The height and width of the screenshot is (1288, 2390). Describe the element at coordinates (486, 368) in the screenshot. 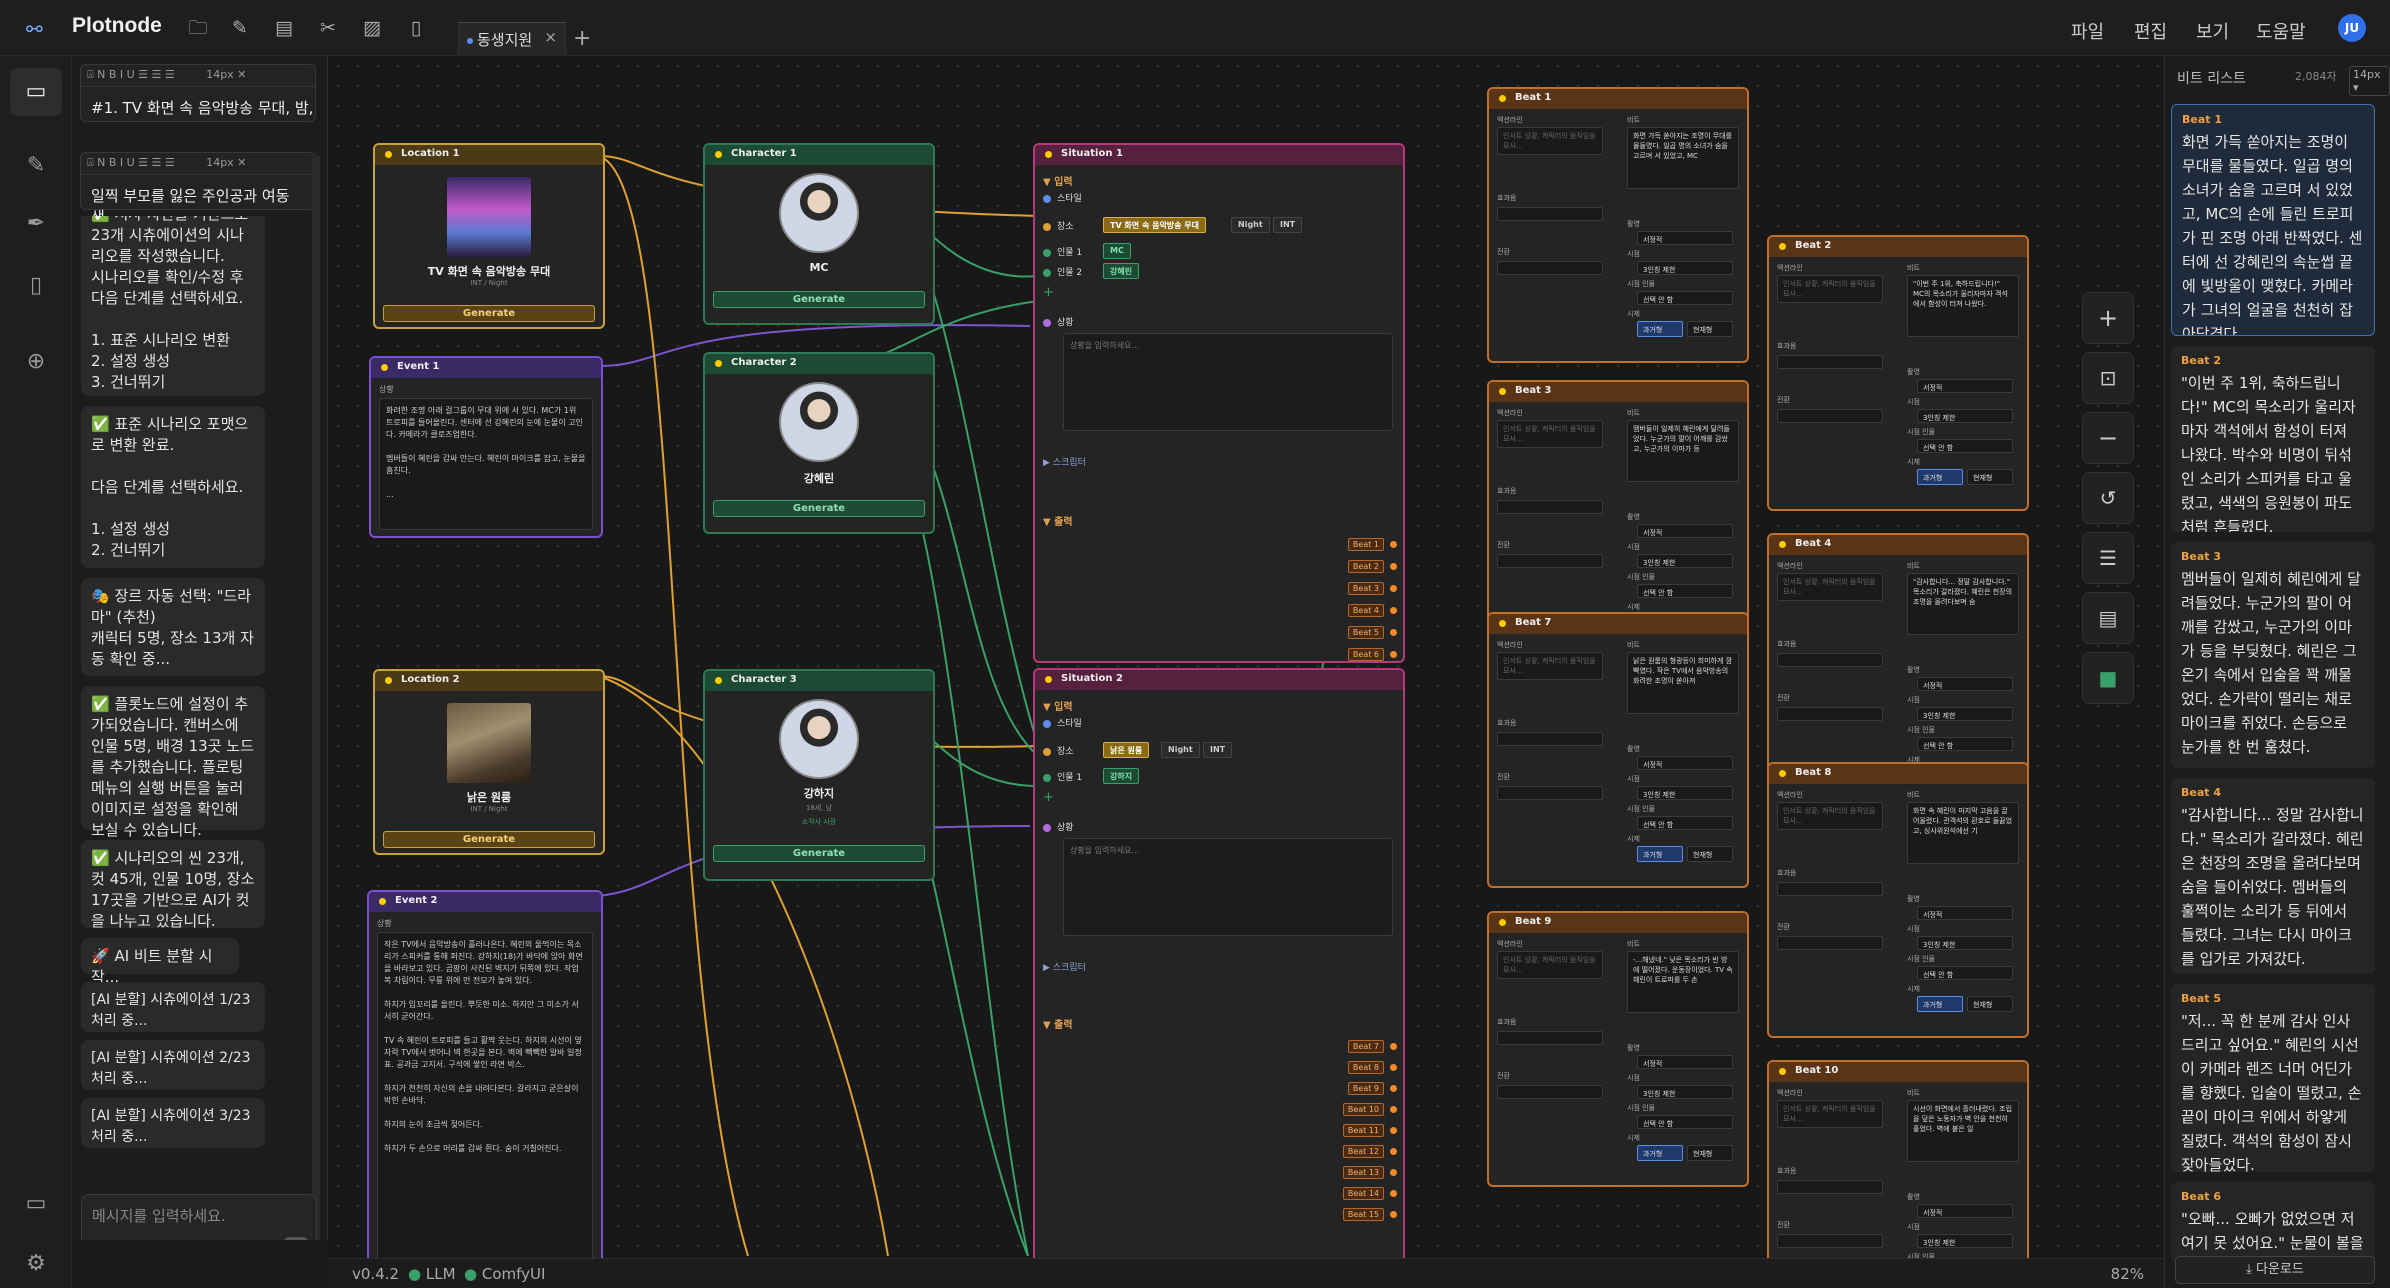

I see `node-header: Event 1` at that location.